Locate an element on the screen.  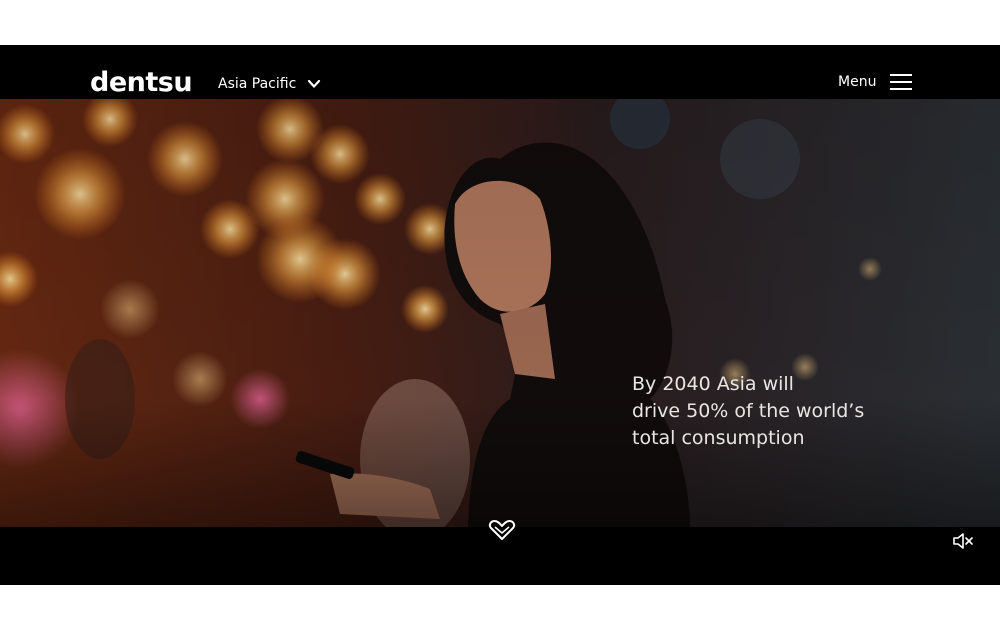
video-controls-bar is located at coordinates (500, 552).